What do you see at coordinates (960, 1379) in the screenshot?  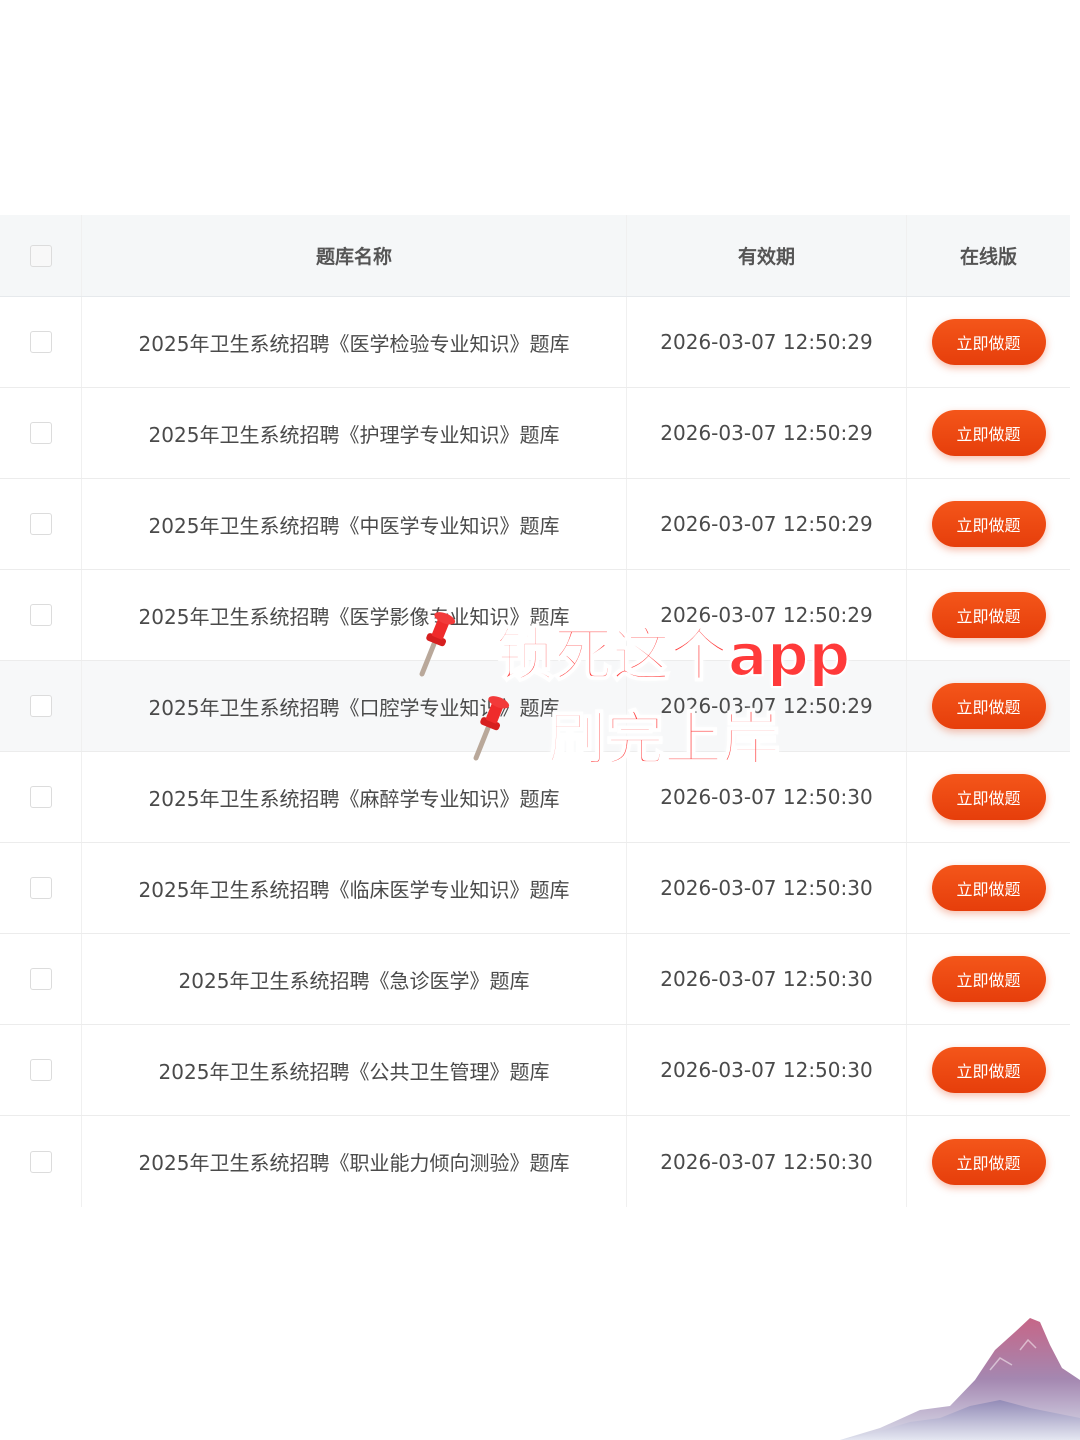 I see `mountain-decoration` at bounding box center [960, 1379].